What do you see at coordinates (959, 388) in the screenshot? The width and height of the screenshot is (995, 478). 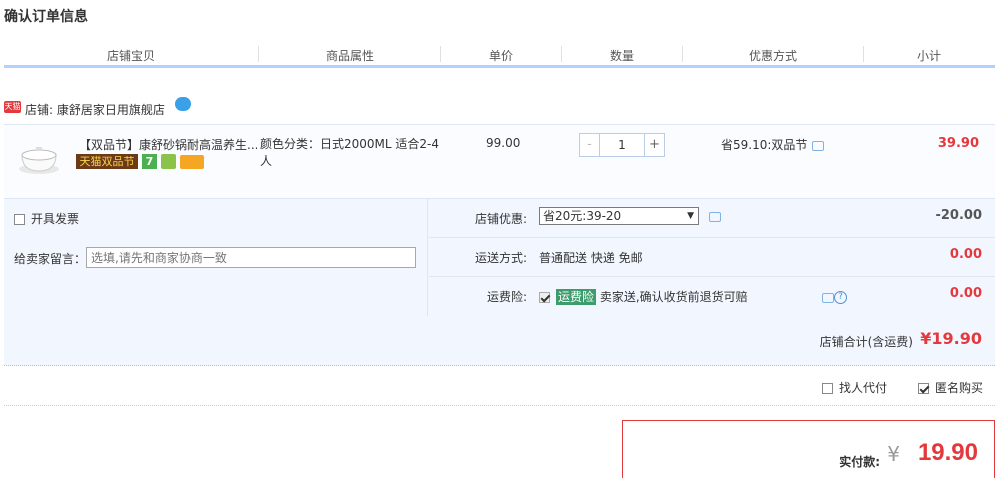 I see `anonymous-label: 匿名购买` at bounding box center [959, 388].